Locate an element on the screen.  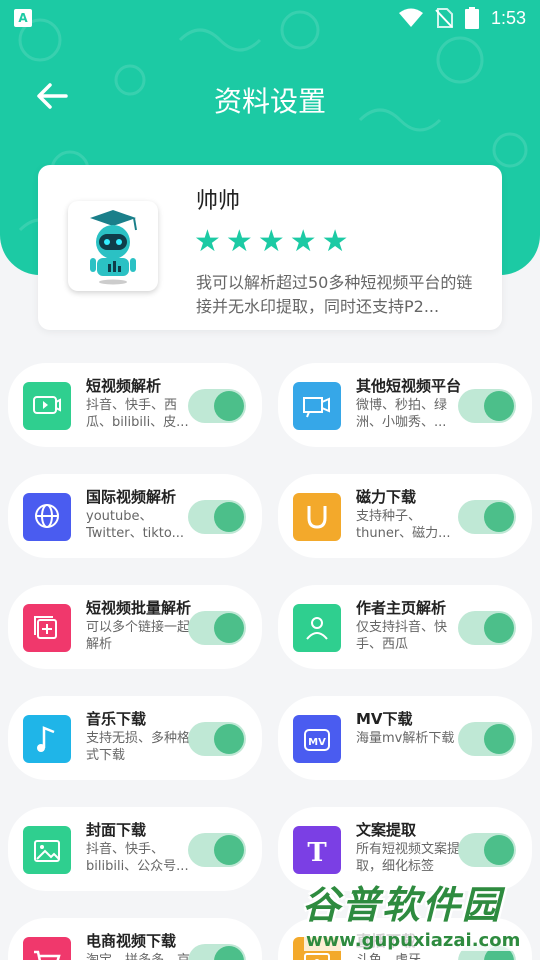
status-bar: A 1:53 is located at coordinates (270, 18).